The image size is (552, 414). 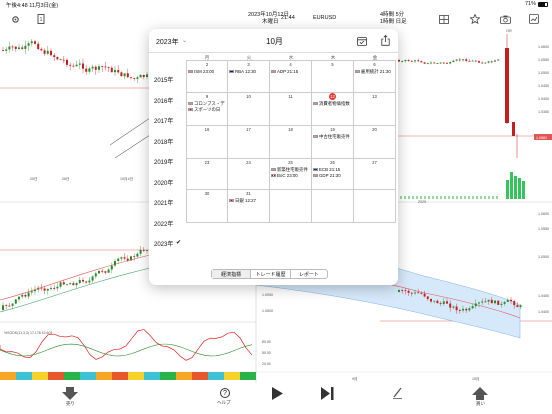 I want to click on calendar-day-cell: 27, so click(x=375, y=174).